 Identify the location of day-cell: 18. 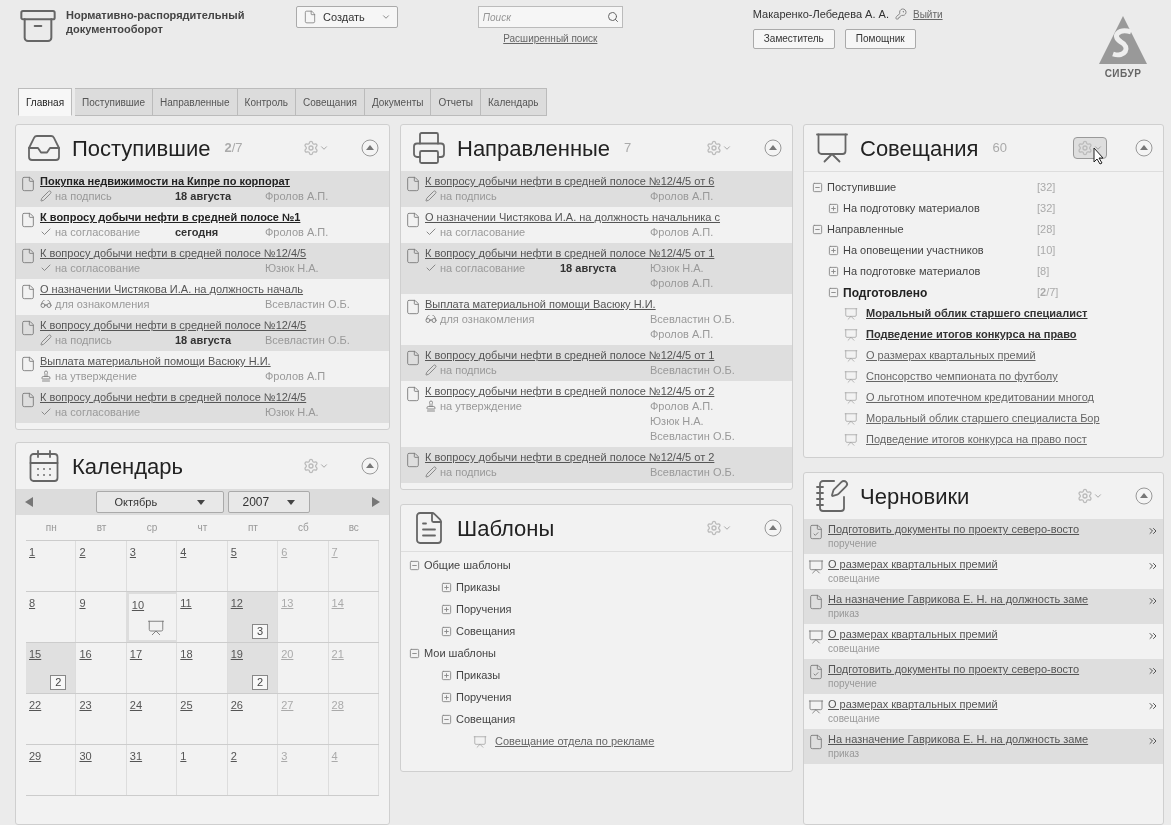
(202, 668).